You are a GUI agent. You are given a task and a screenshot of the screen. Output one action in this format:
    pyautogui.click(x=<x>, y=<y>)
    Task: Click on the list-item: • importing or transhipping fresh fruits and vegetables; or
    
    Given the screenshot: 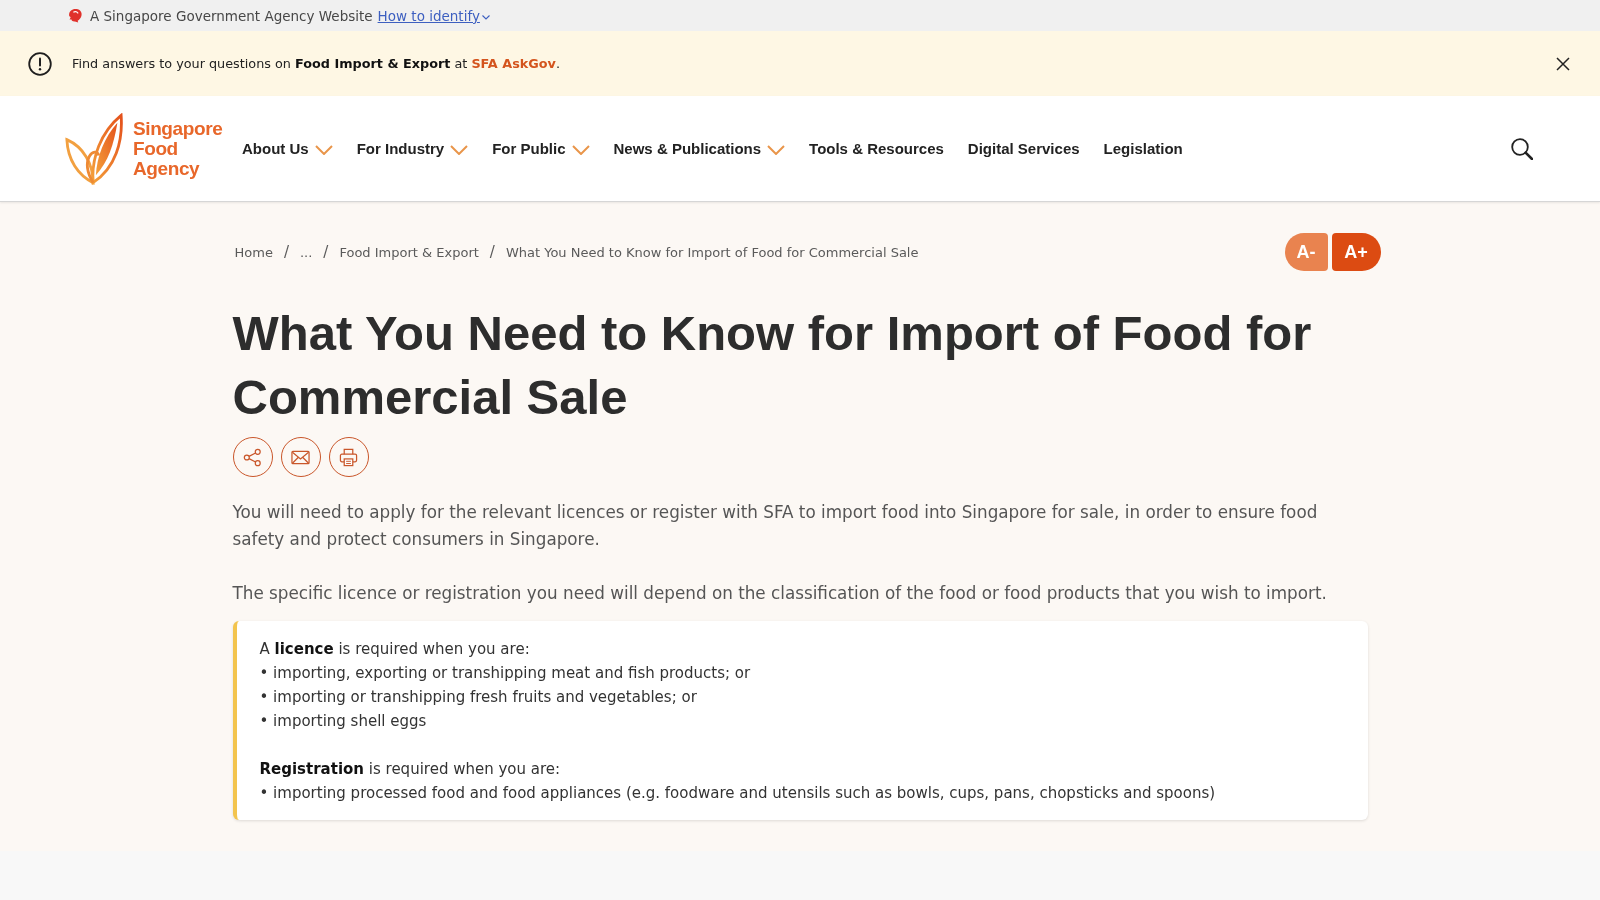 What is the action you would take?
    pyautogui.click(x=478, y=697)
    